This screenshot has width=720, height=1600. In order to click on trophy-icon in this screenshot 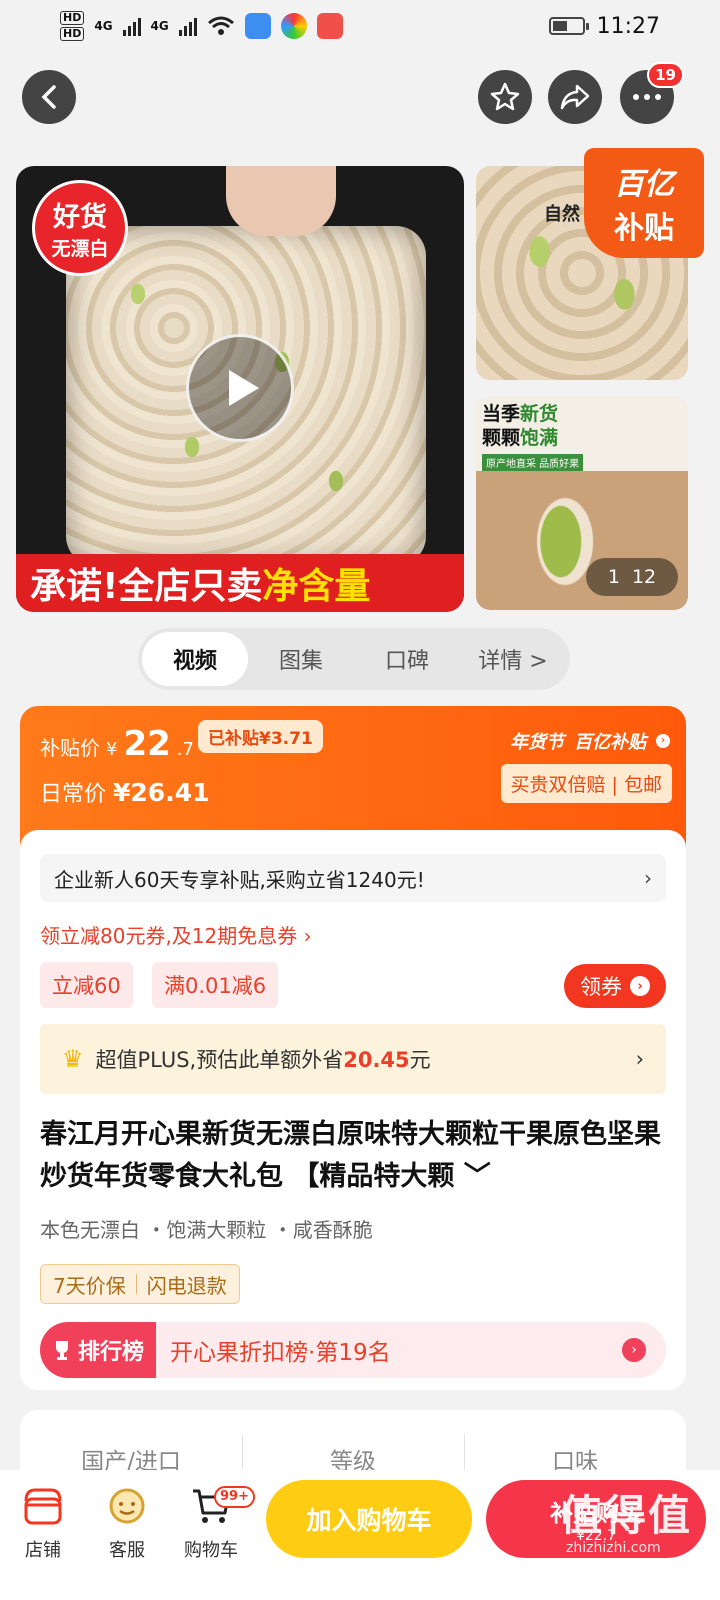, I will do `click(62, 1350)`.